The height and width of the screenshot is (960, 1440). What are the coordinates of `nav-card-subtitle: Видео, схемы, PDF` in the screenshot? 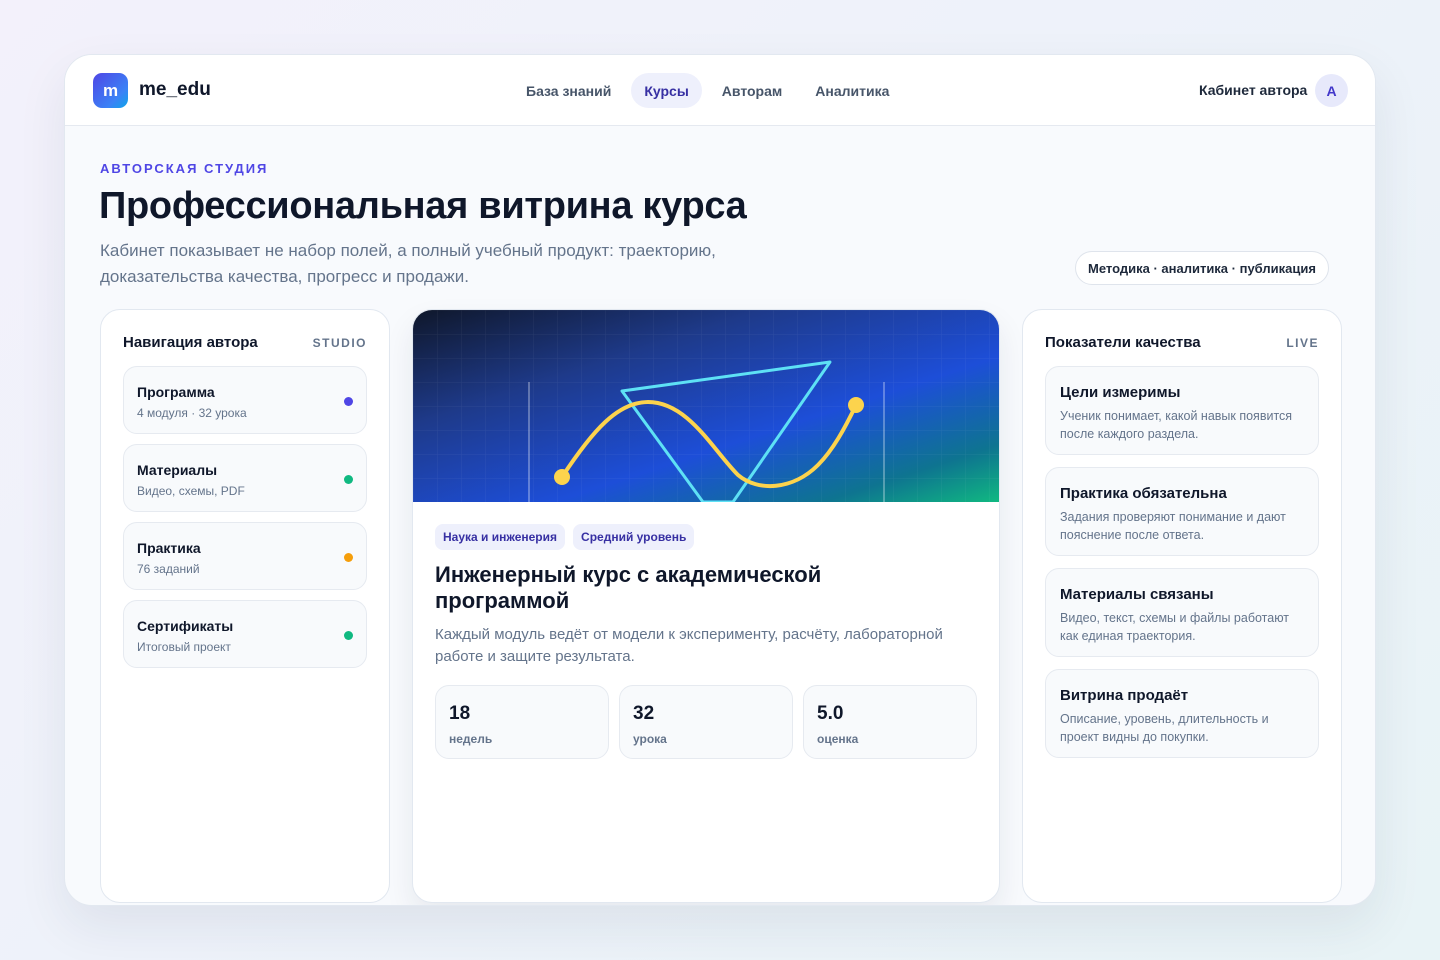 It's located at (191, 491).